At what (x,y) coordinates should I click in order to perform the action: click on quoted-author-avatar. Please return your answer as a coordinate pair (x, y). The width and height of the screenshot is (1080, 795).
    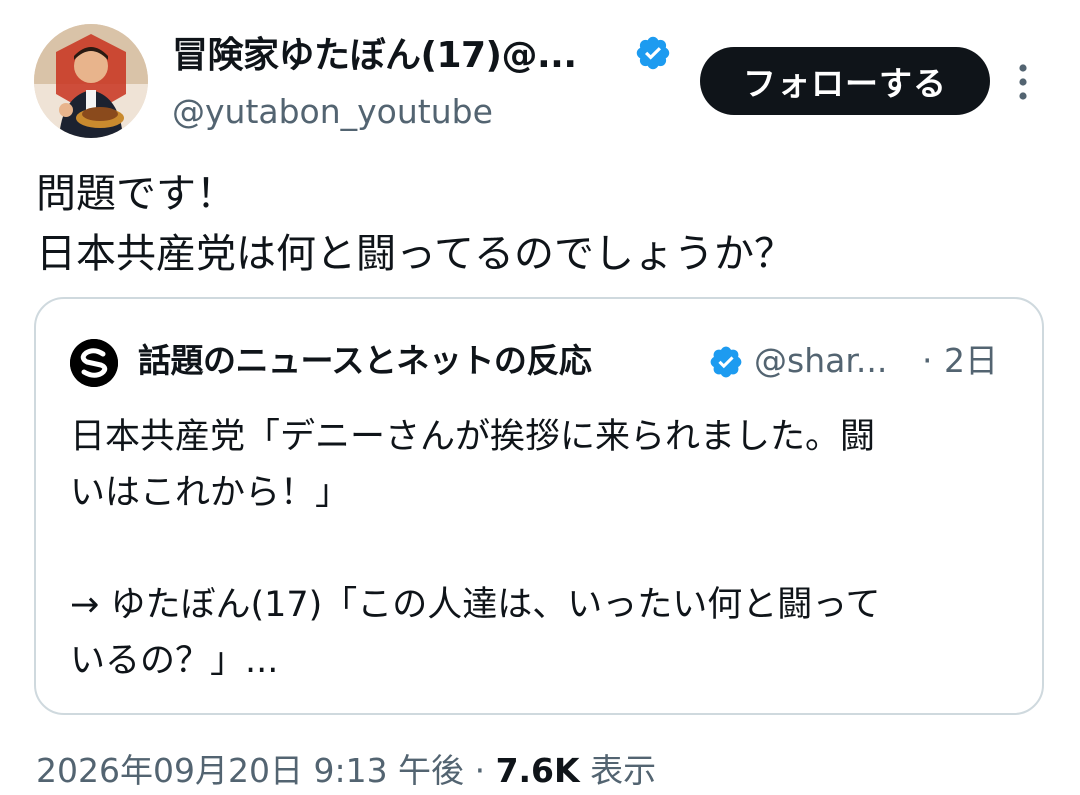
    Looking at the image, I should click on (94, 363).